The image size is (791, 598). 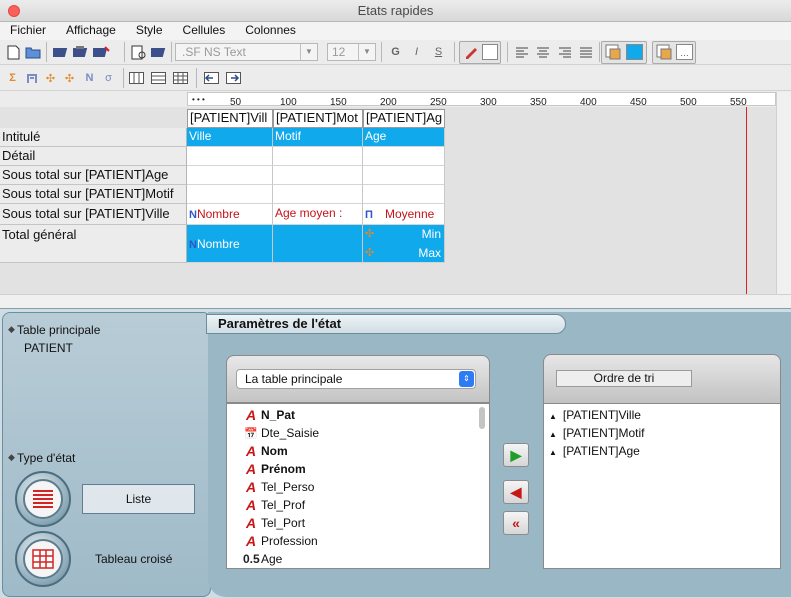 I want to click on page-setup-icon, so click(x=138, y=52).